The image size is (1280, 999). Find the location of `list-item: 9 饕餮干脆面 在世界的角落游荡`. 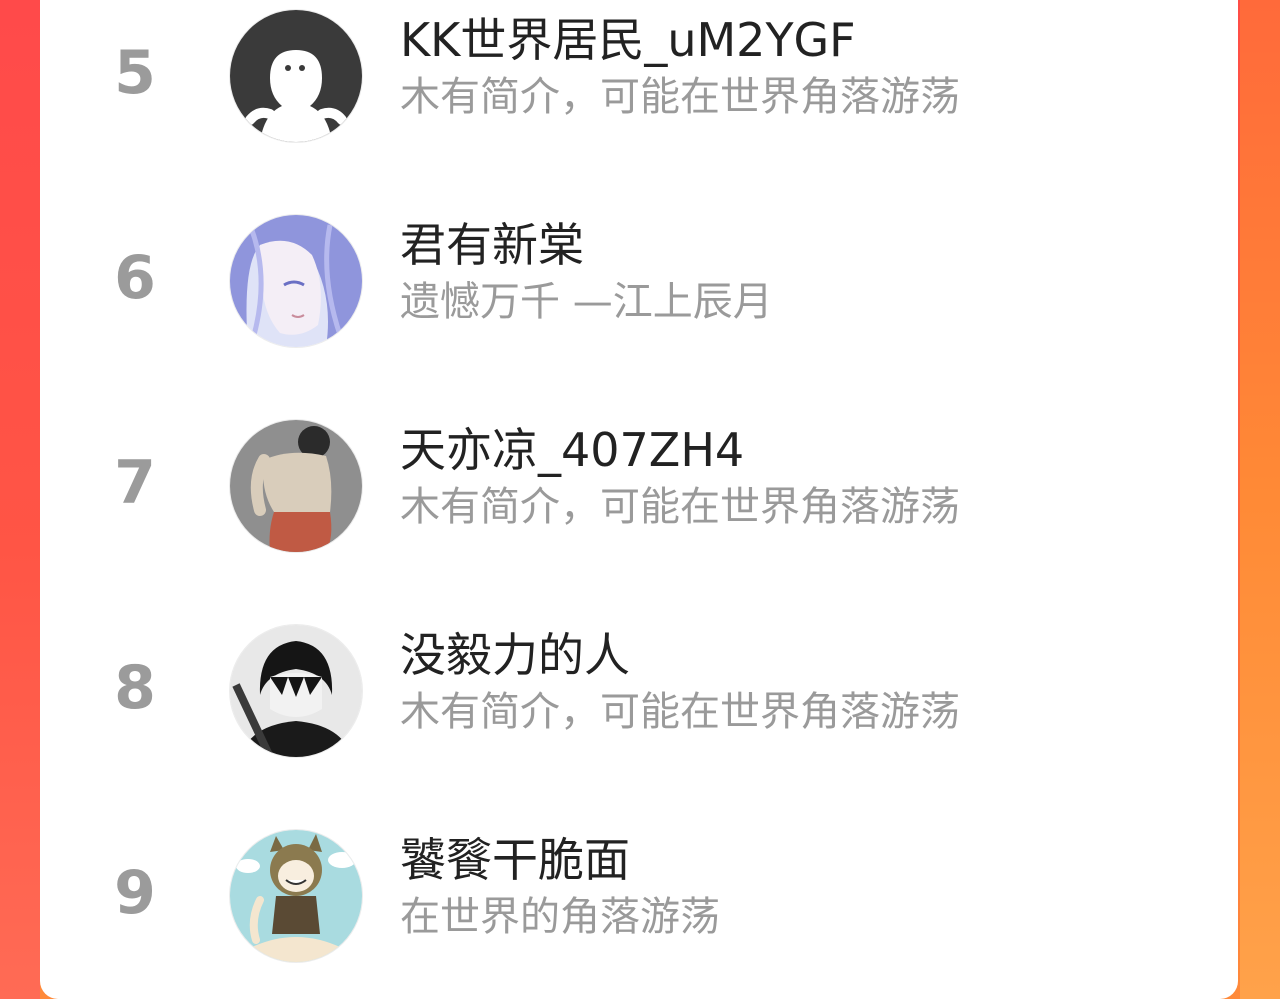

list-item: 9 饕餮干脆面 在世界的角落游荡 is located at coordinates (639, 895).